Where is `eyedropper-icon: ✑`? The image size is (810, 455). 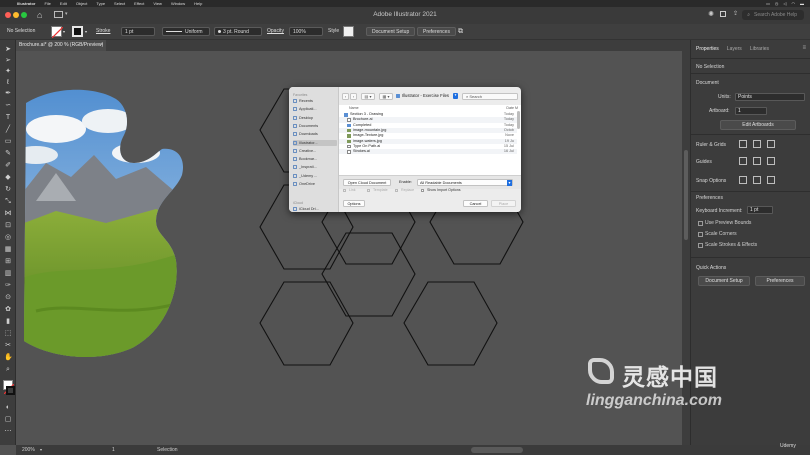 eyedropper-icon: ✑ is located at coordinates (8, 285).